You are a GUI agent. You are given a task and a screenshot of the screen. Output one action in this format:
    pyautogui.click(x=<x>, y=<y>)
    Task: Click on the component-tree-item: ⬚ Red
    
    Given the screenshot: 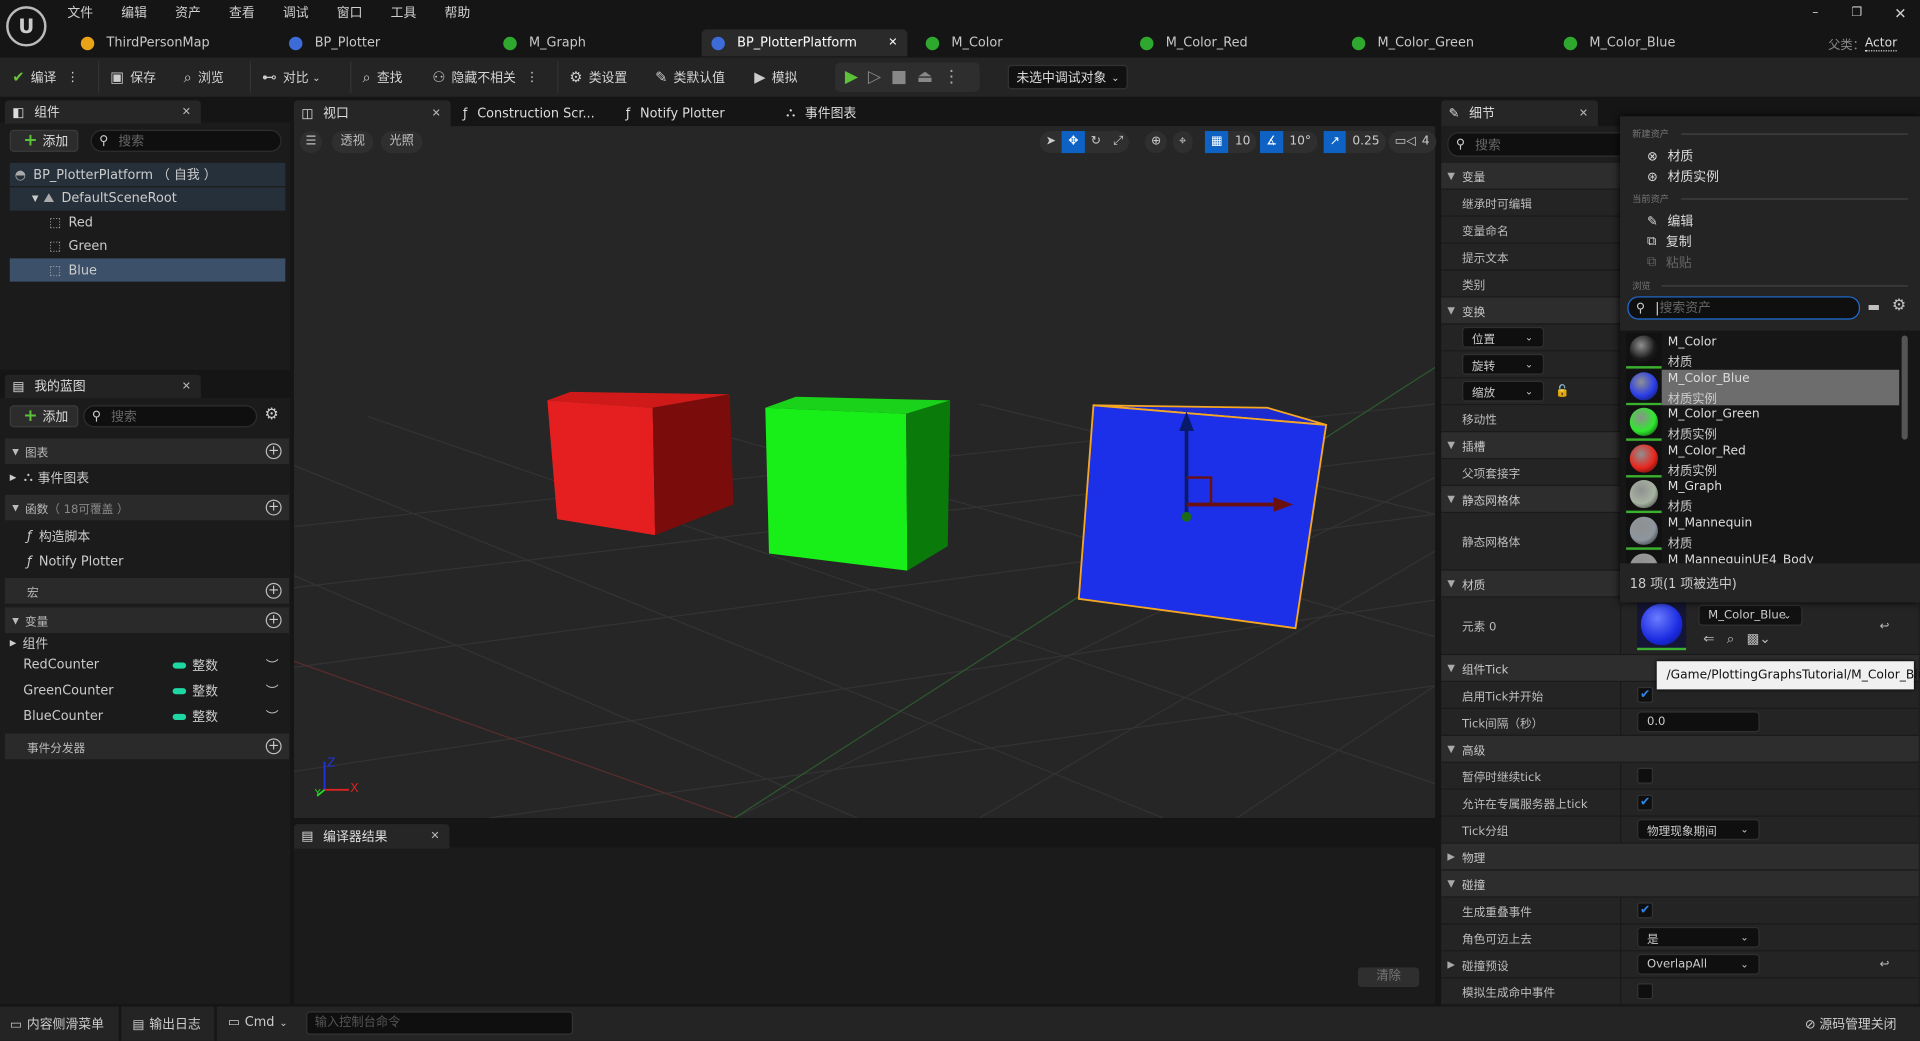 What is the action you would take?
    pyautogui.click(x=148, y=222)
    